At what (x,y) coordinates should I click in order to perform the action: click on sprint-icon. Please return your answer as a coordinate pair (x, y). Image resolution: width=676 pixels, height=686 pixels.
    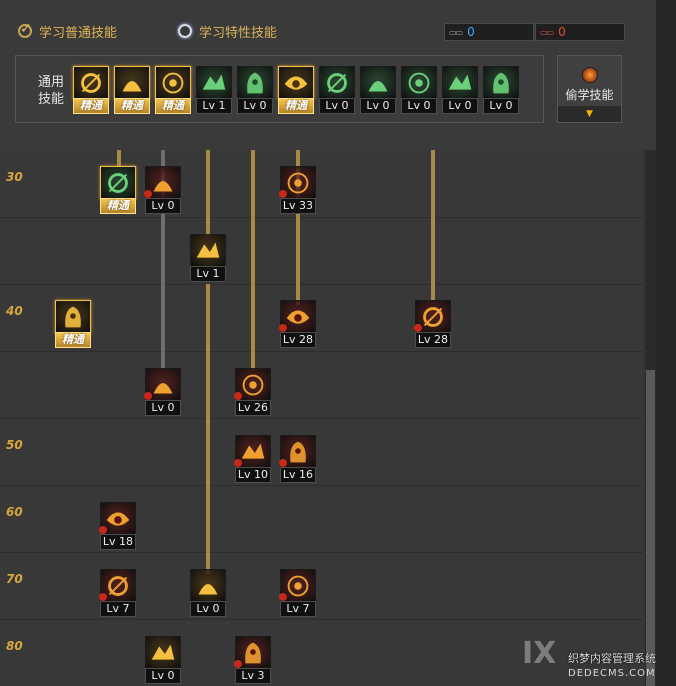
    Looking at the image, I should click on (132, 83).